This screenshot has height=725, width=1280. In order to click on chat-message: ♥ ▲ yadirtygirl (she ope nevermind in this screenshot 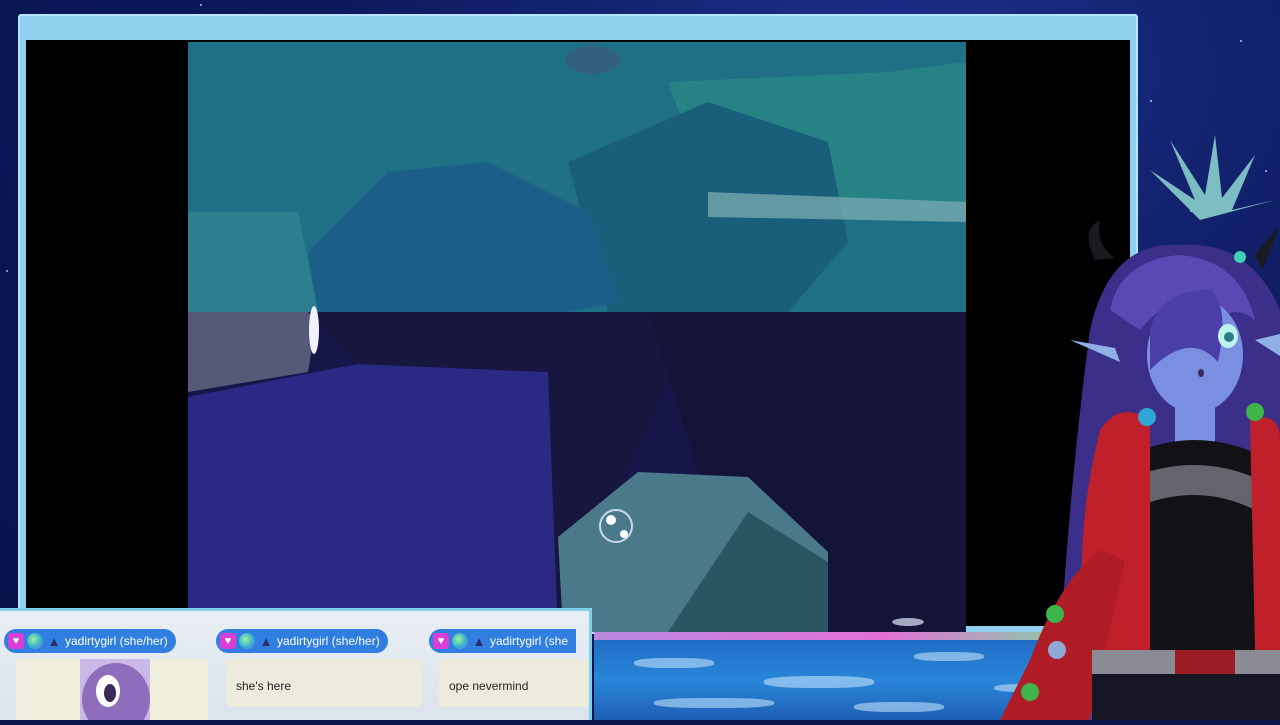, I will do `click(509, 665)`.